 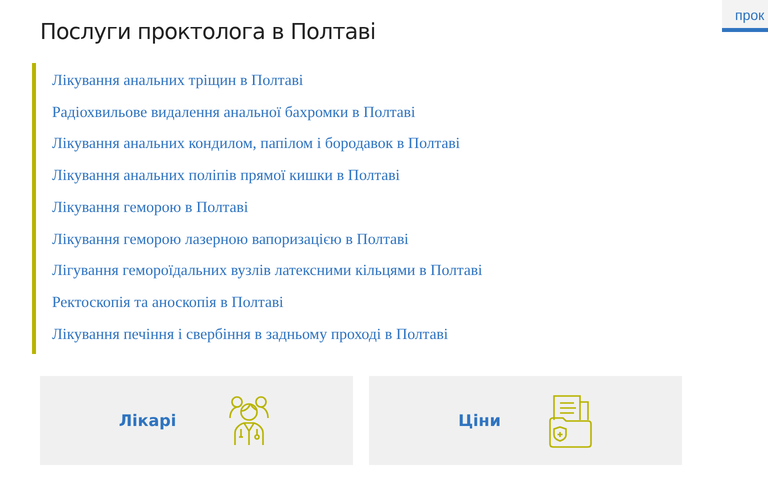 I want to click on nav-card: Ціни, so click(x=525, y=421).